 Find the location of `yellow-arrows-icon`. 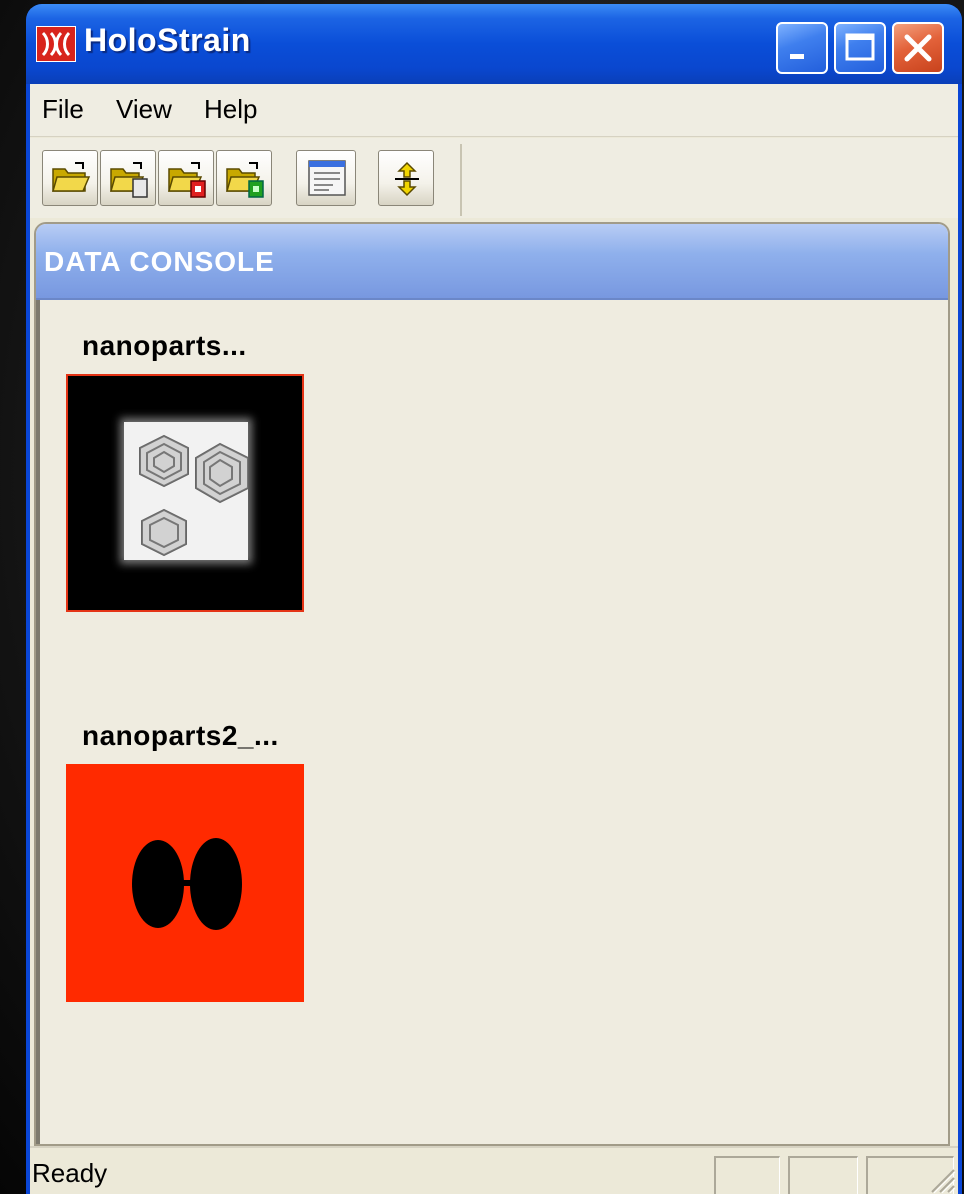

yellow-arrows-icon is located at coordinates (407, 179).